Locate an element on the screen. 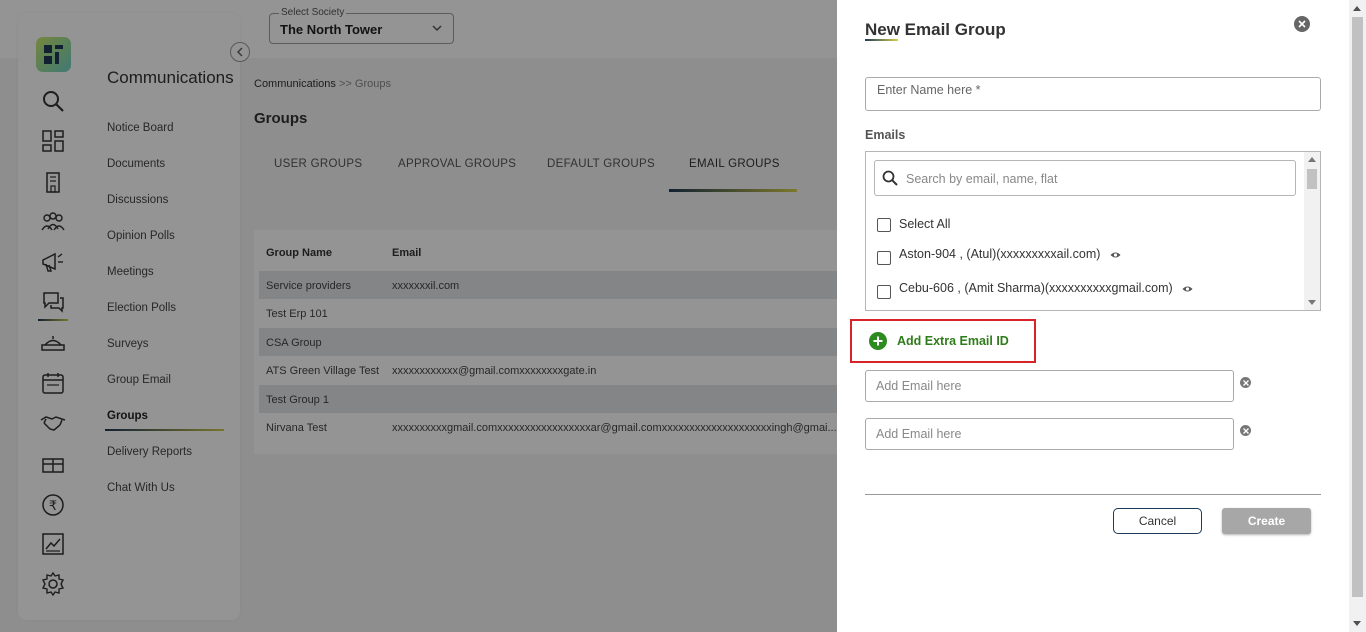 The width and height of the screenshot is (1366, 632). group-name-input: Enter Name here * is located at coordinates (1093, 94).